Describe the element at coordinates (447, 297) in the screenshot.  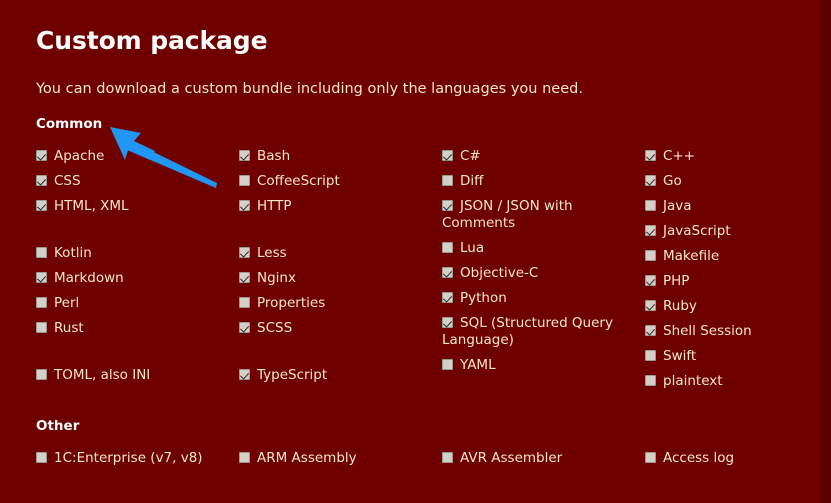
I see `checkbox-python` at that location.